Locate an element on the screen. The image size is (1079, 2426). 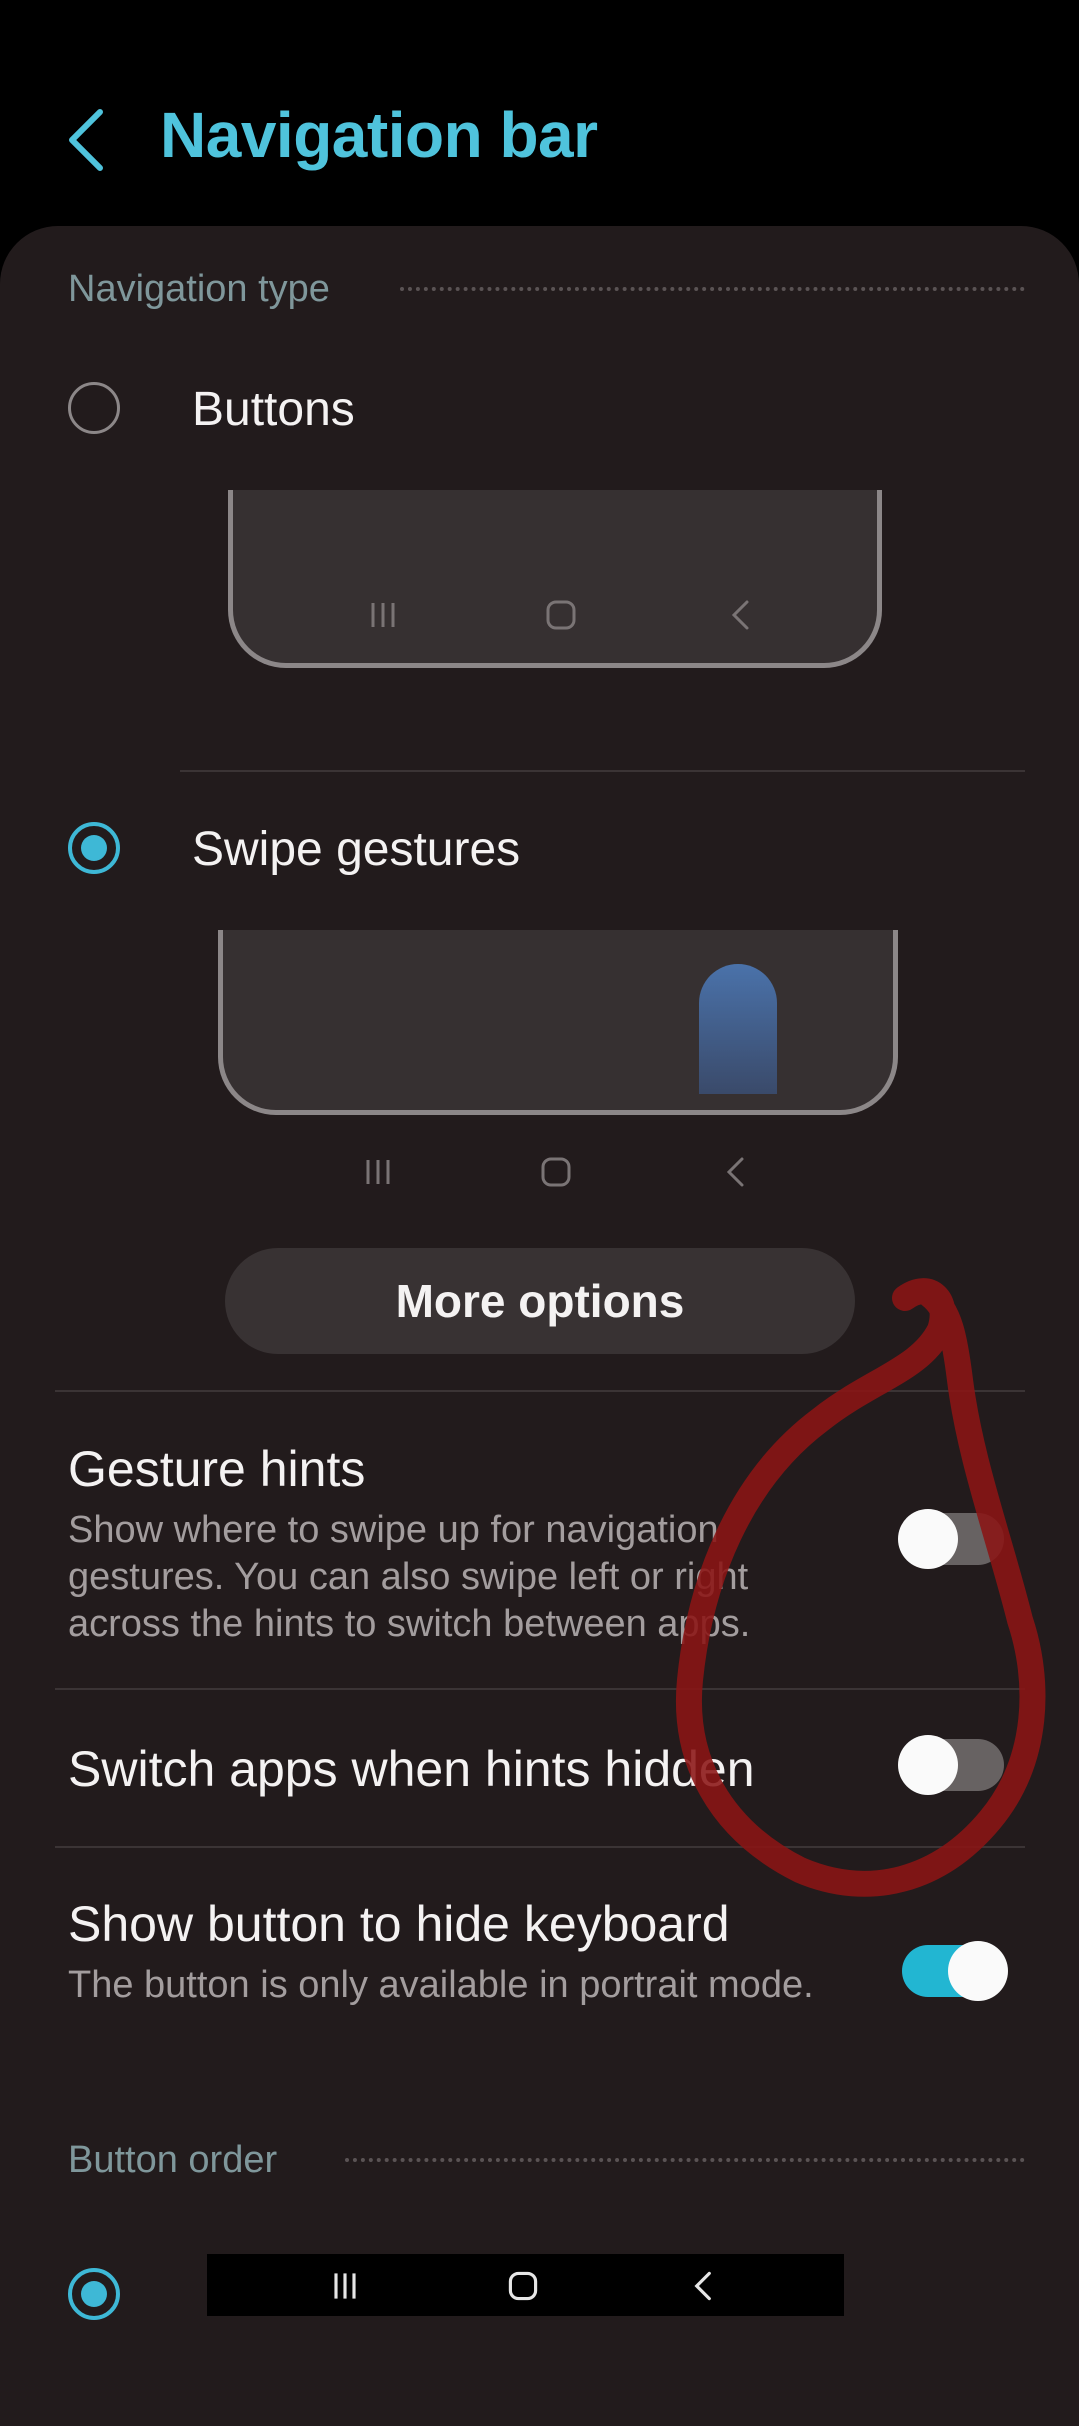
radio-button-order is located at coordinates (94, 2294).